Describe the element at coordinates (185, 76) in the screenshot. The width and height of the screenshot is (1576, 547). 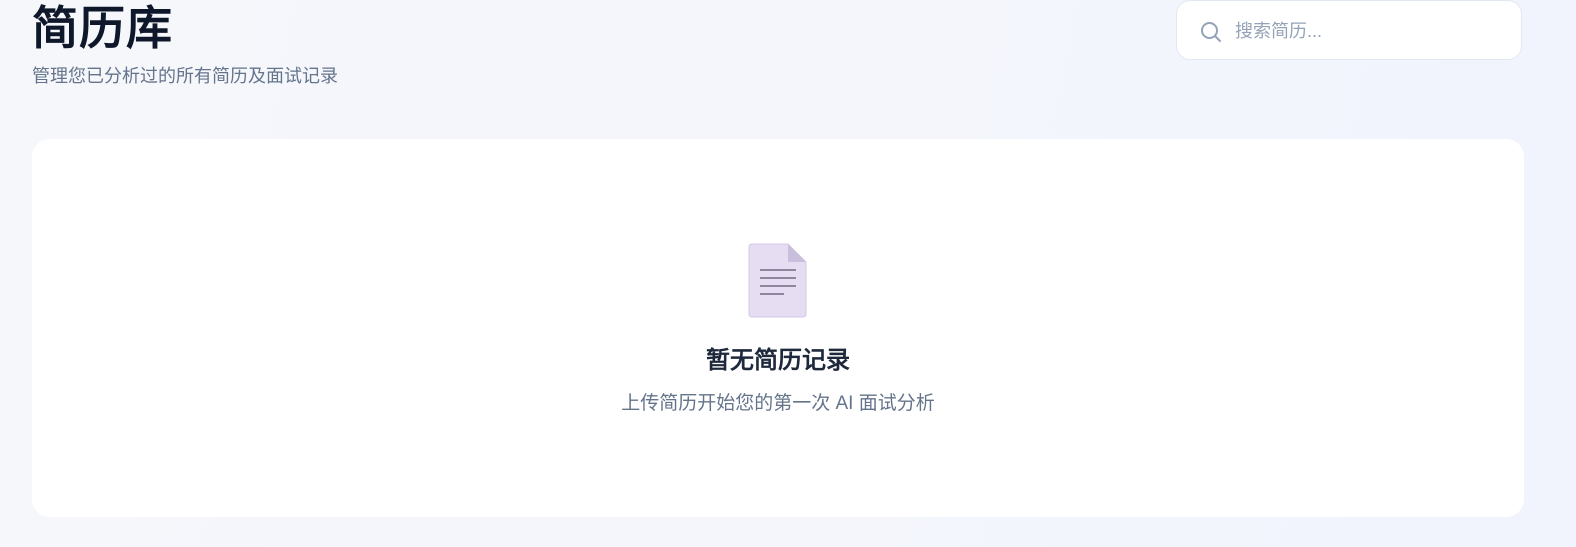
I see `page-subtitle: 管理您已分析过的所有简历及面试记录` at that location.